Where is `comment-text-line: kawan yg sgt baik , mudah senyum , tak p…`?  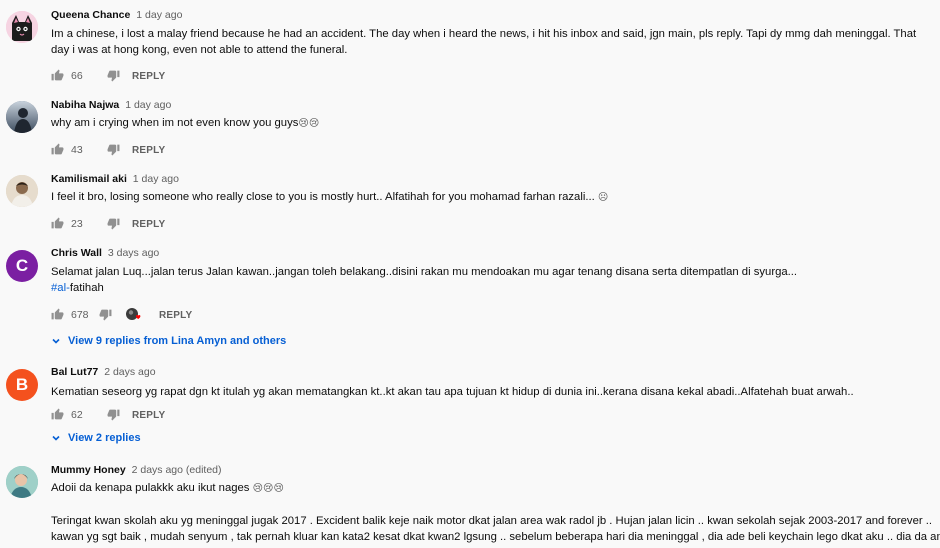 comment-text-line: kawan yg sgt baik , mudah senyum , tak p… is located at coordinates (495, 537).